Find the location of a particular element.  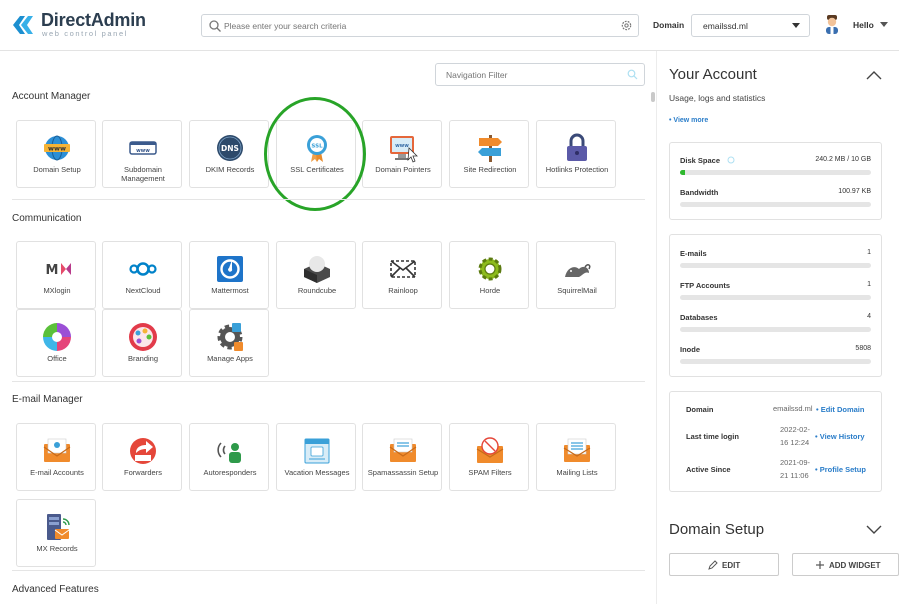

tile-office: Office is located at coordinates (56, 343).